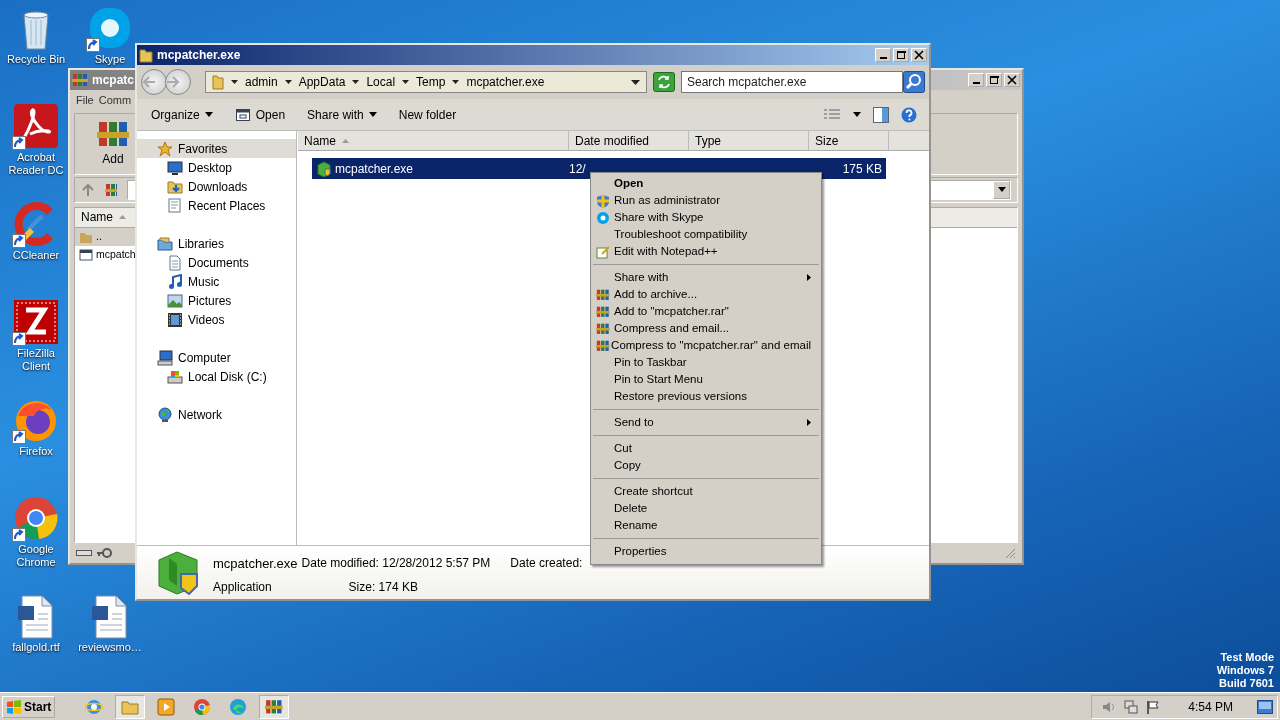  What do you see at coordinates (914, 82) in the screenshot?
I see `search-button` at bounding box center [914, 82].